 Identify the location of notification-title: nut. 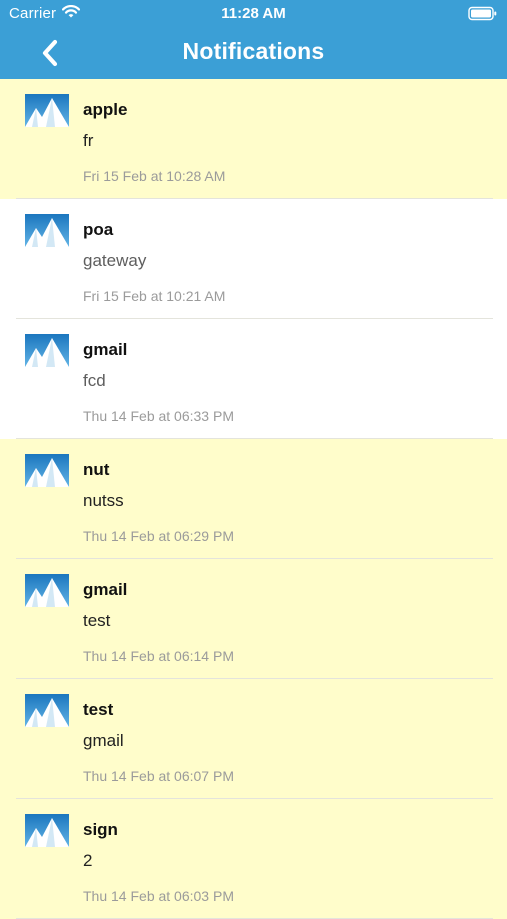
(96, 469).